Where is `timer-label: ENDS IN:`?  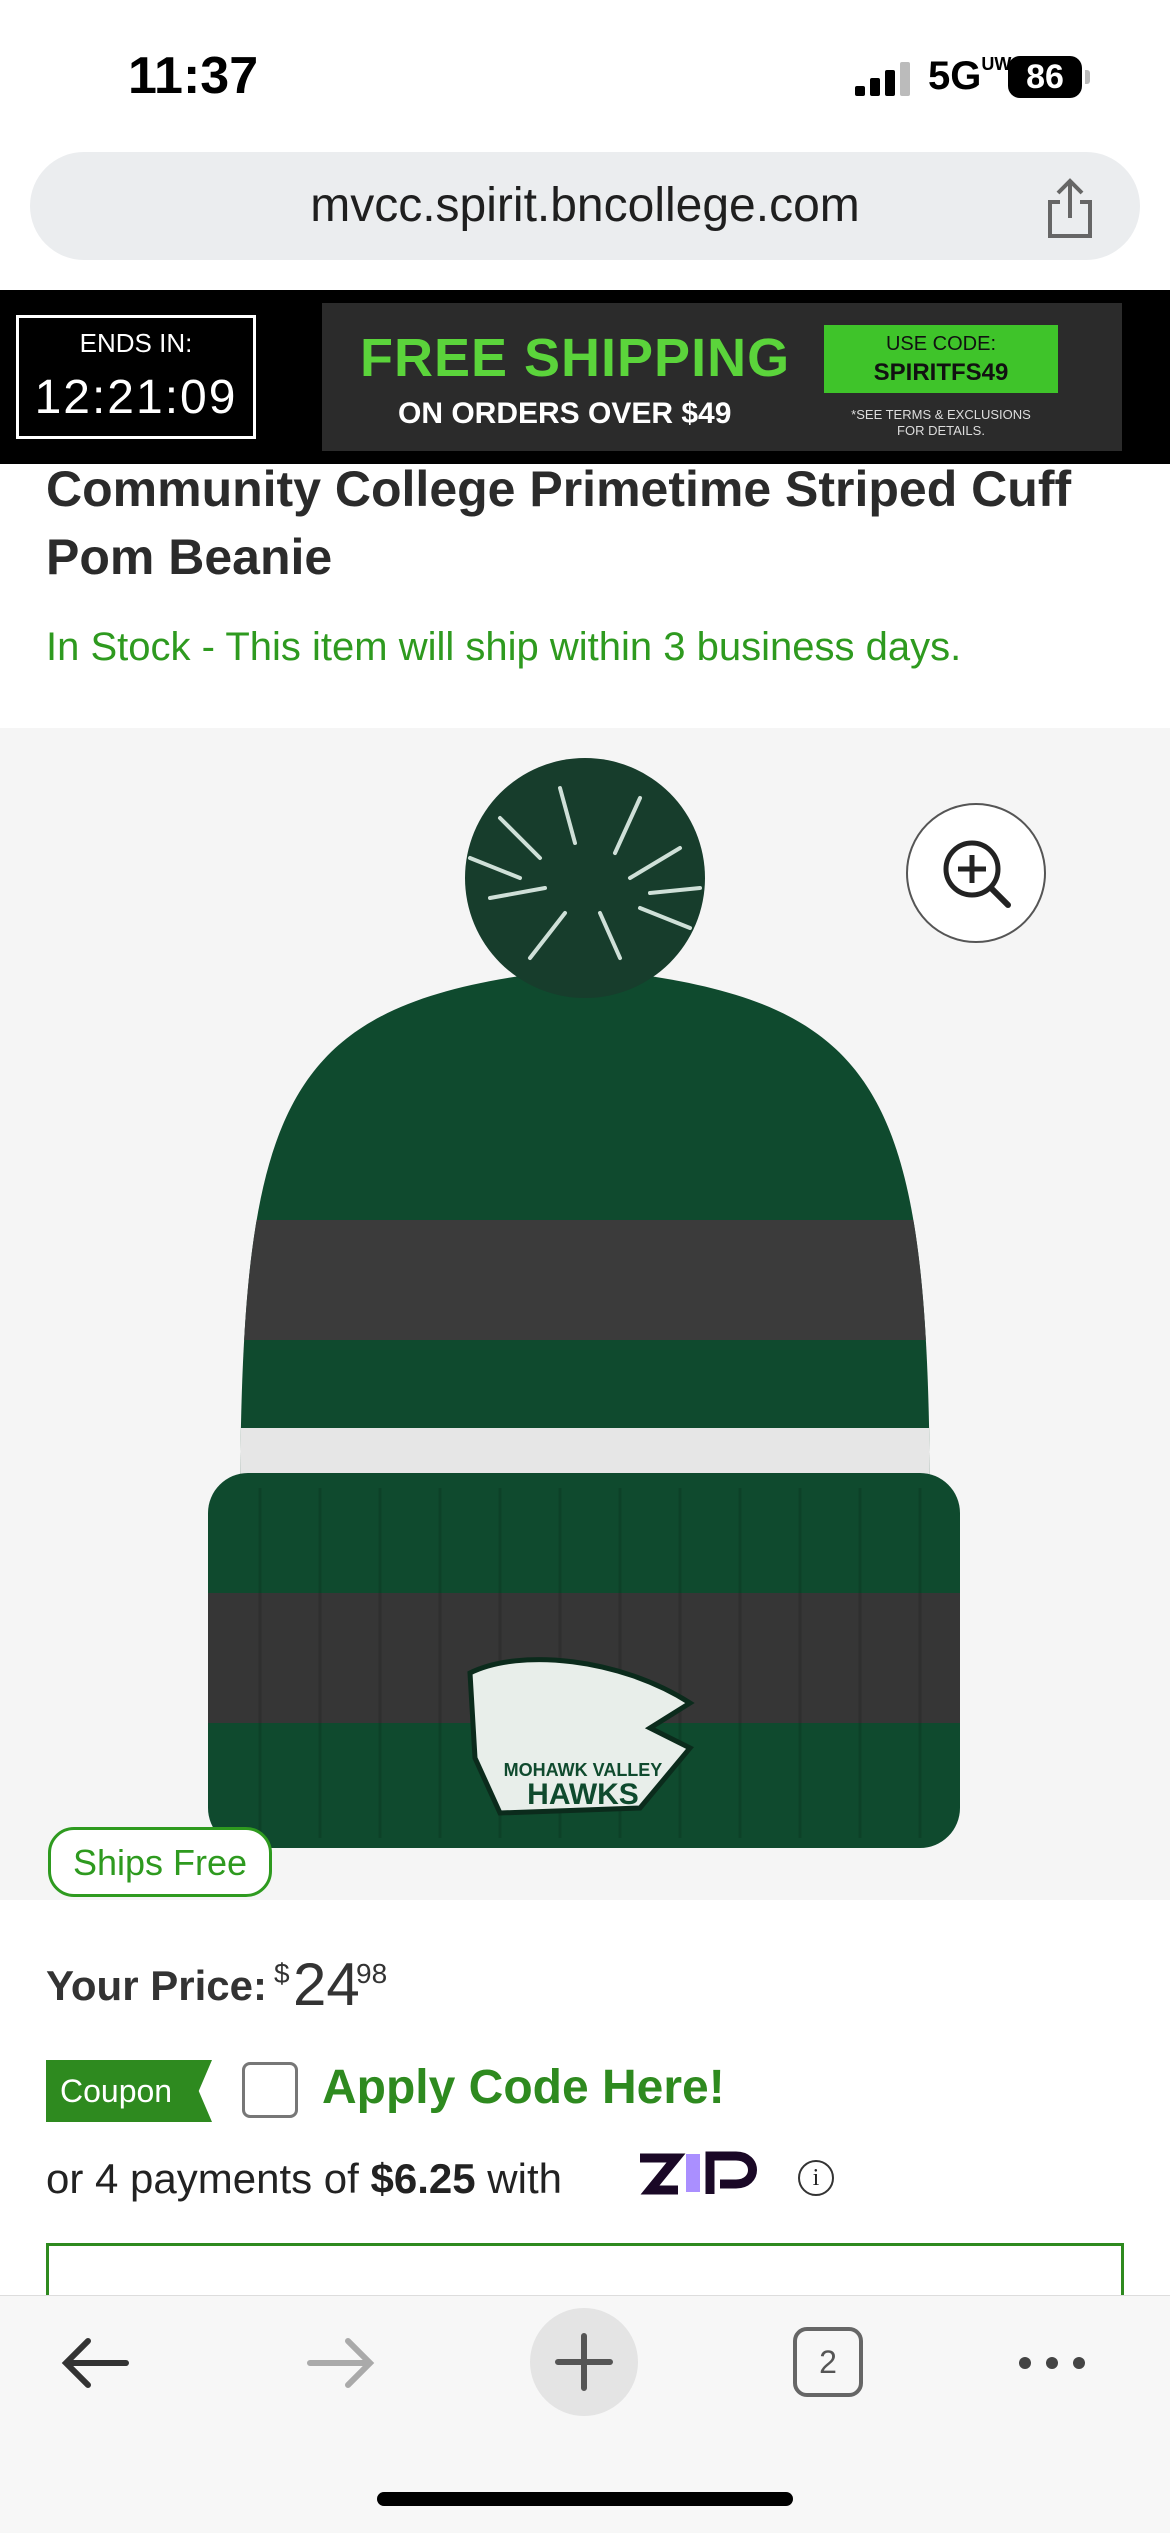 timer-label: ENDS IN: is located at coordinates (136, 343).